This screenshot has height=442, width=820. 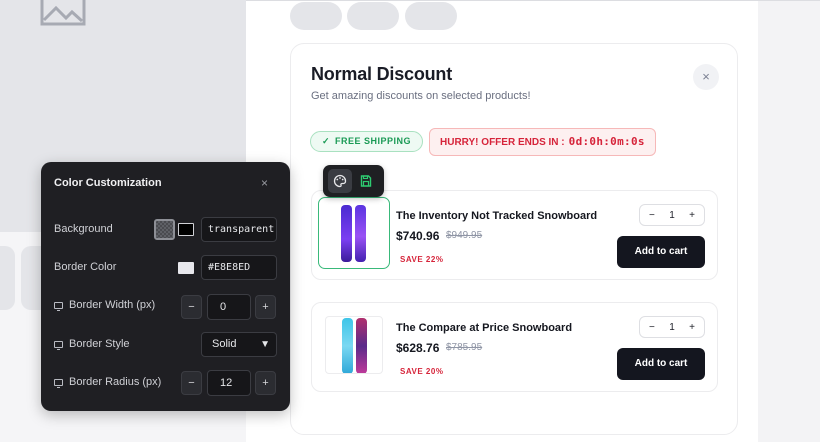 I want to click on background-label: Background, so click(x=83, y=229).